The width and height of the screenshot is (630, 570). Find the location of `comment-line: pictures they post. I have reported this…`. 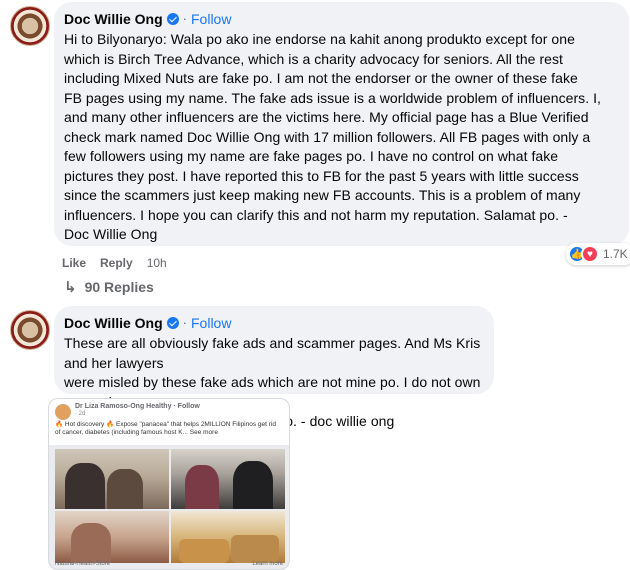

comment-line: pictures they post. I have reported this… is located at coordinates (321, 175).